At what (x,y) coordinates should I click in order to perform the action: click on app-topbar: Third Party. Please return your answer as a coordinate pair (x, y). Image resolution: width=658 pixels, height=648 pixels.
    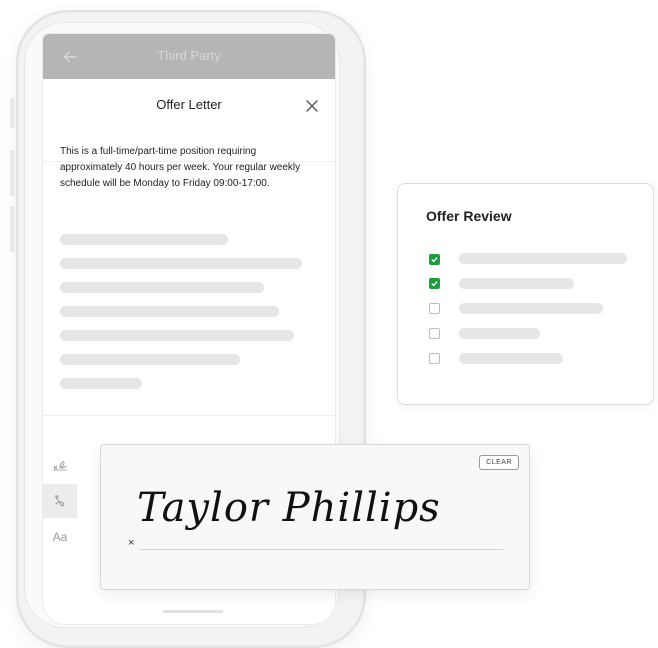
    Looking at the image, I should click on (189, 56).